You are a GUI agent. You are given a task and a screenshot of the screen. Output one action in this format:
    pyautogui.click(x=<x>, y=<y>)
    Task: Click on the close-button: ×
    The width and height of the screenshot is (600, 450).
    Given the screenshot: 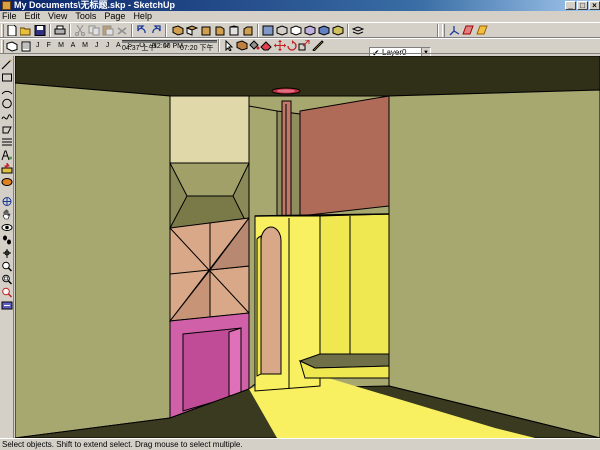 What is the action you would take?
    pyautogui.click(x=594, y=5)
    